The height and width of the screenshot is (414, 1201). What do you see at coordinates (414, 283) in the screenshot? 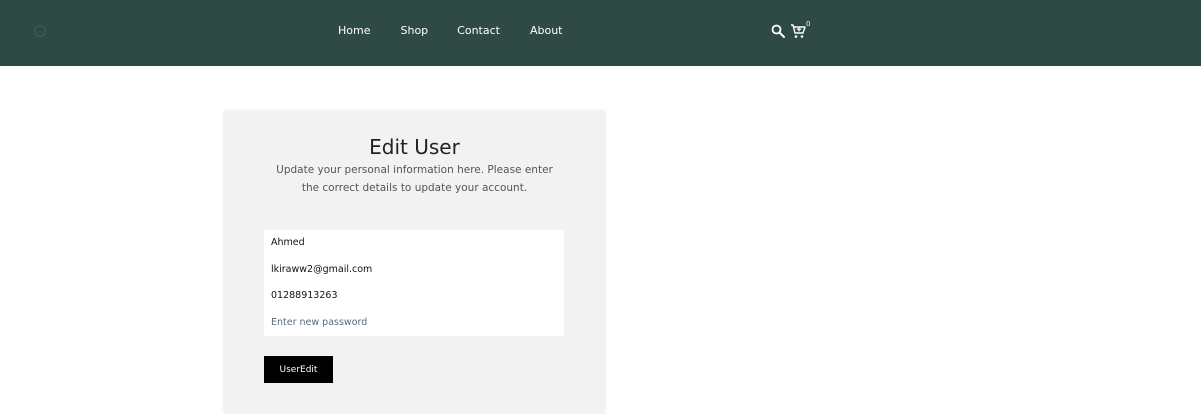
I see `edit-user-form` at bounding box center [414, 283].